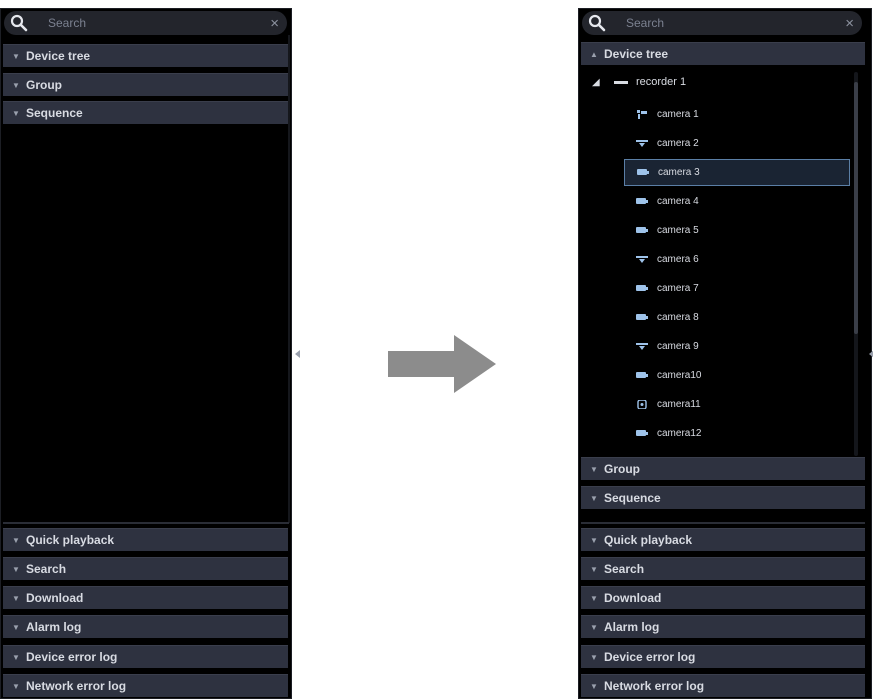  I want to click on left-search-bar: Search ×, so click(145, 23).